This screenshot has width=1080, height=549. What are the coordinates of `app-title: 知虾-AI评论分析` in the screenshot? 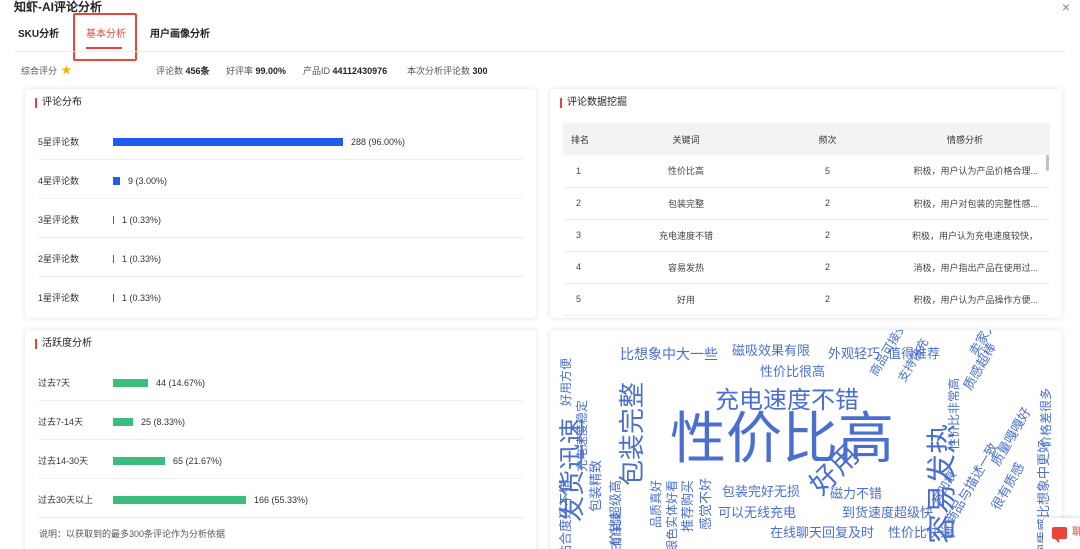 It's located at (58, 7).